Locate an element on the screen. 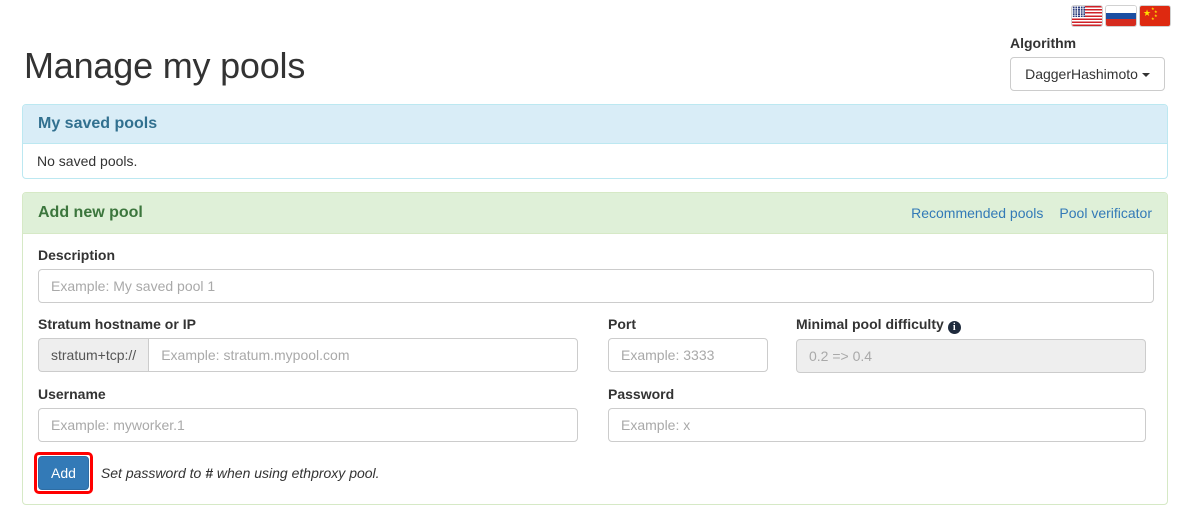  description-field-group: Description is located at coordinates (596, 274).